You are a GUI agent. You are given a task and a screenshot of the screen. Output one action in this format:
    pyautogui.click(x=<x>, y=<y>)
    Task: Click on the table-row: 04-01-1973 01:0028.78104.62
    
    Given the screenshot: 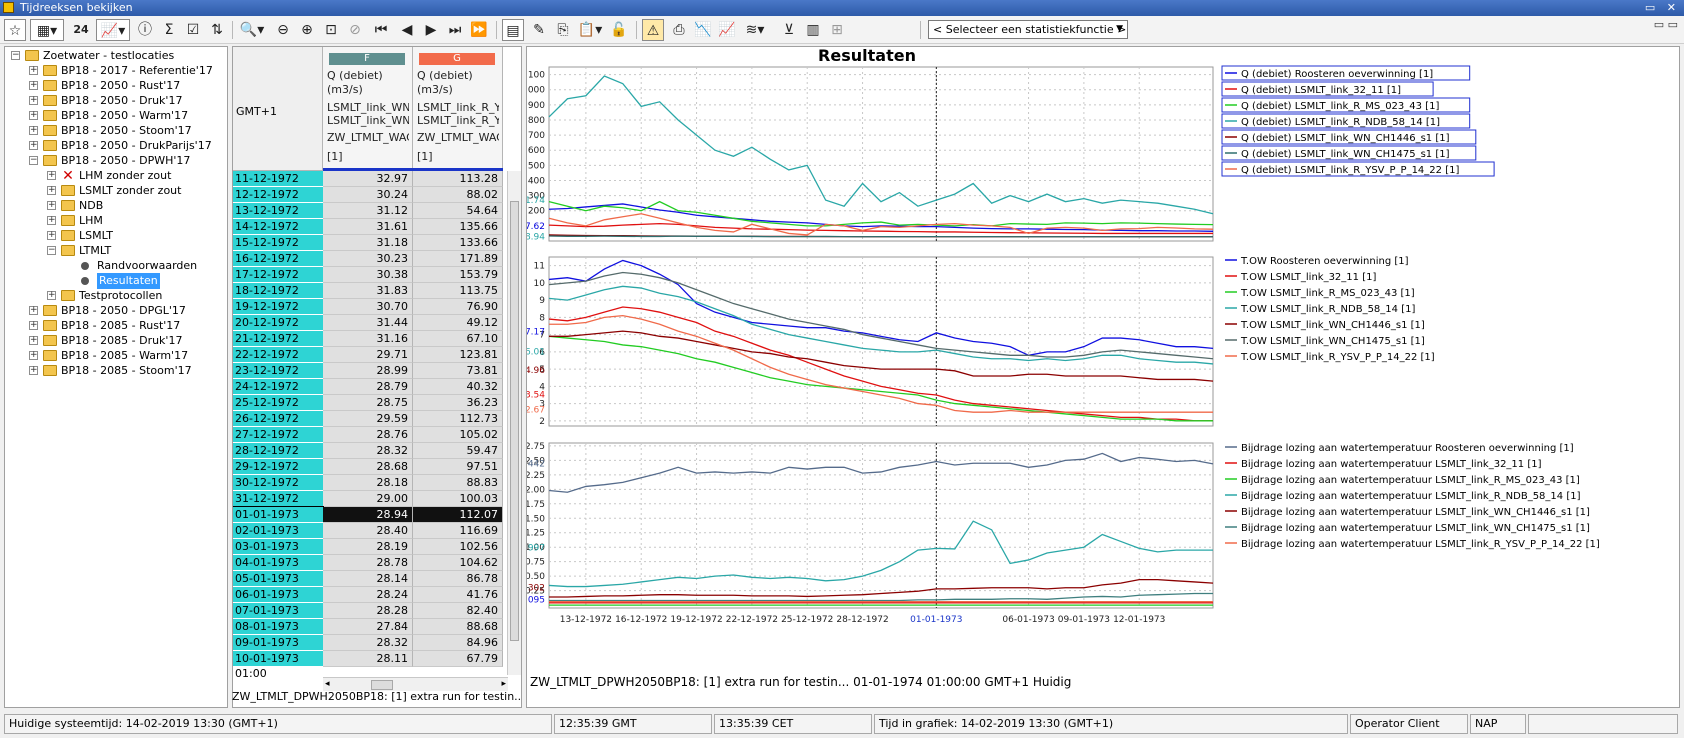 What is the action you would take?
    pyautogui.click(x=377, y=569)
    